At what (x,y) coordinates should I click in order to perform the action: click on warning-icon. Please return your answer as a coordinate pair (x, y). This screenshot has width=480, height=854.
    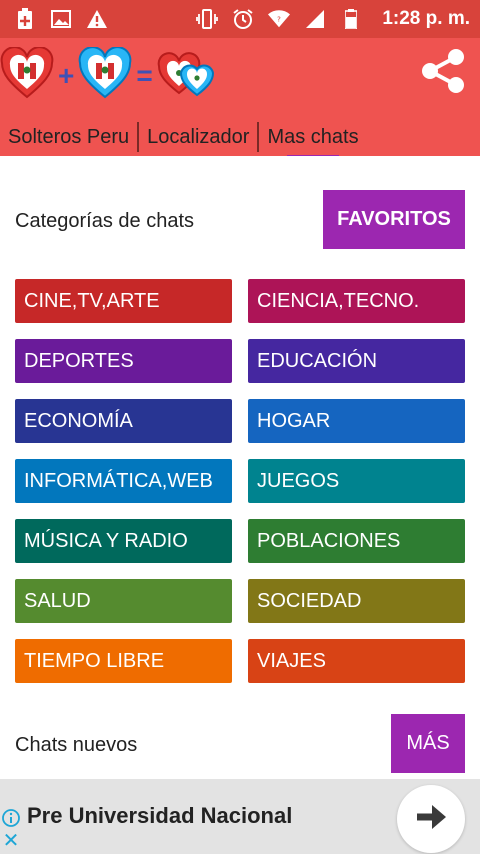
    Looking at the image, I should click on (97, 19).